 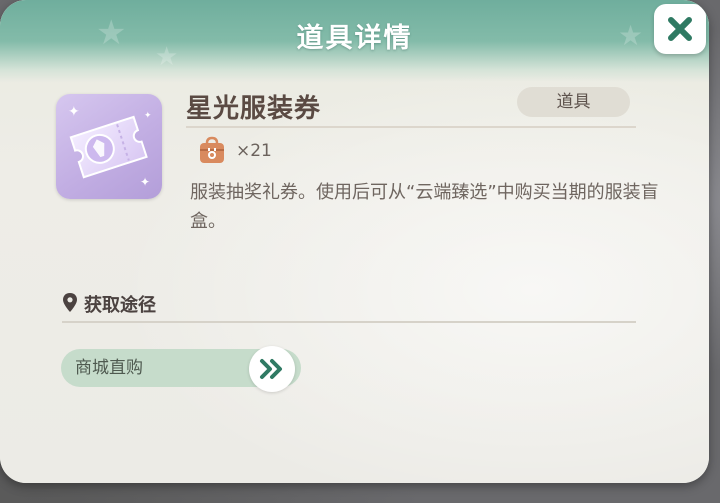 I want to click on double-chevron-right-icon, so click(x=271, y=369).